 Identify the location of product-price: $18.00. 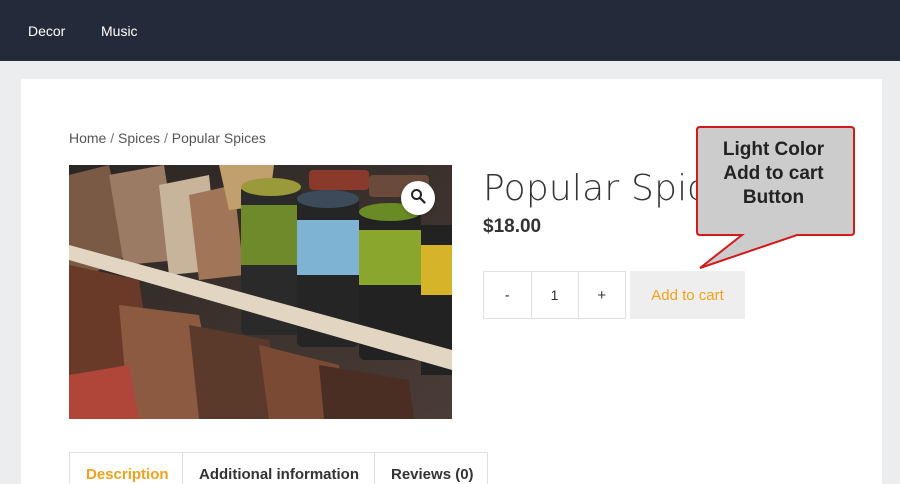
(512, 226).